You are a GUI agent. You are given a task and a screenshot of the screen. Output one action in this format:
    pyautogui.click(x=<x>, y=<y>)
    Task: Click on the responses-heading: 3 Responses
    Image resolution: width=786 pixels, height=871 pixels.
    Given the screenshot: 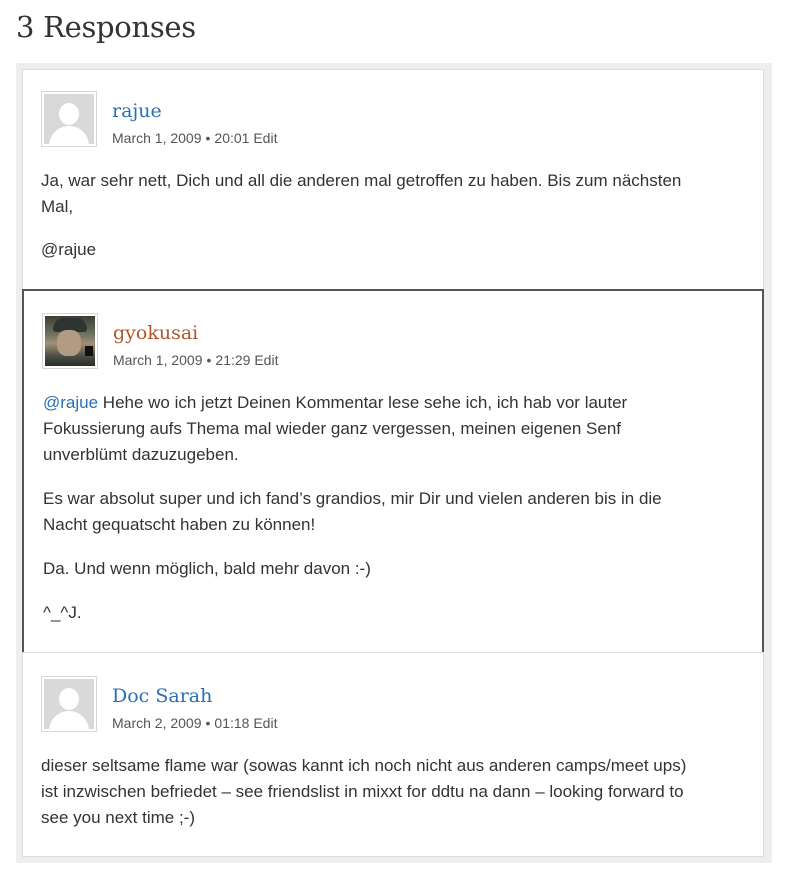 What is the action you would take?
    pyautogui.click(x=106, y=27)
    